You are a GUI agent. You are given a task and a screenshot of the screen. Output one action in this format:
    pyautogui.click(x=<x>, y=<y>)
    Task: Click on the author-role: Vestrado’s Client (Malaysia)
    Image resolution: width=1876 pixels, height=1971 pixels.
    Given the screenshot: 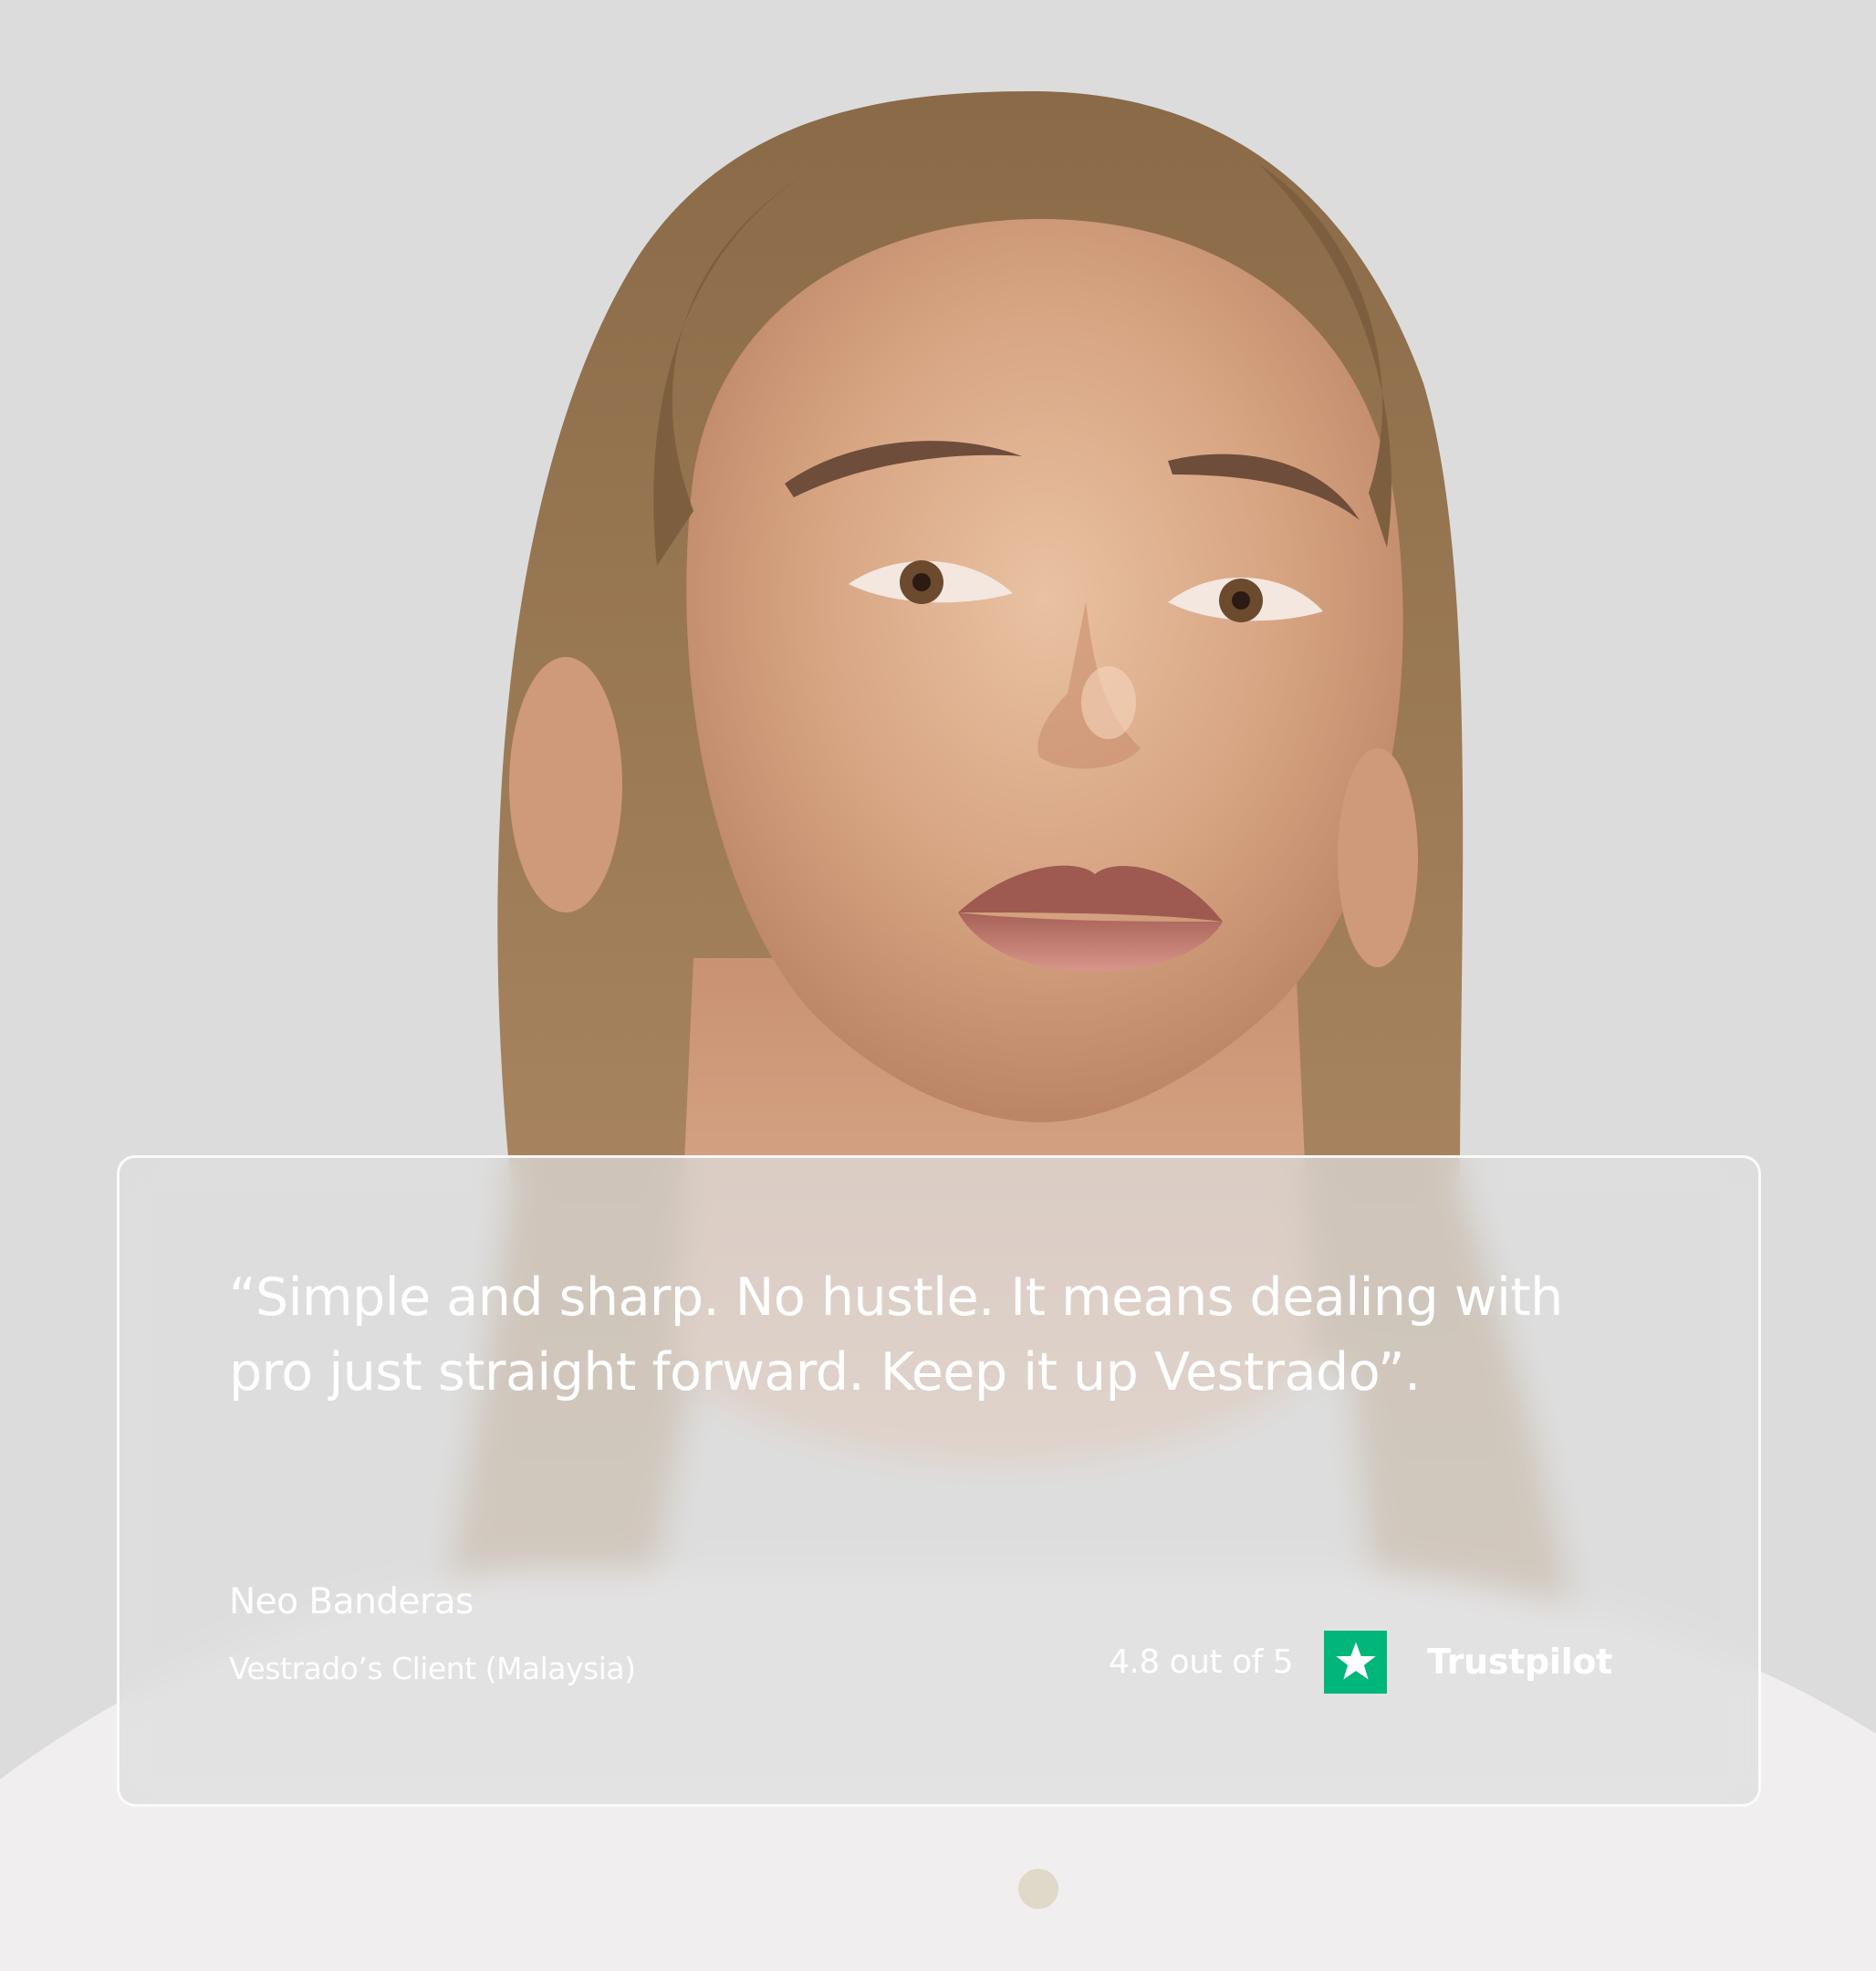 What is the action you would take?
    pyautogui.click(x=433, y=1668)
    